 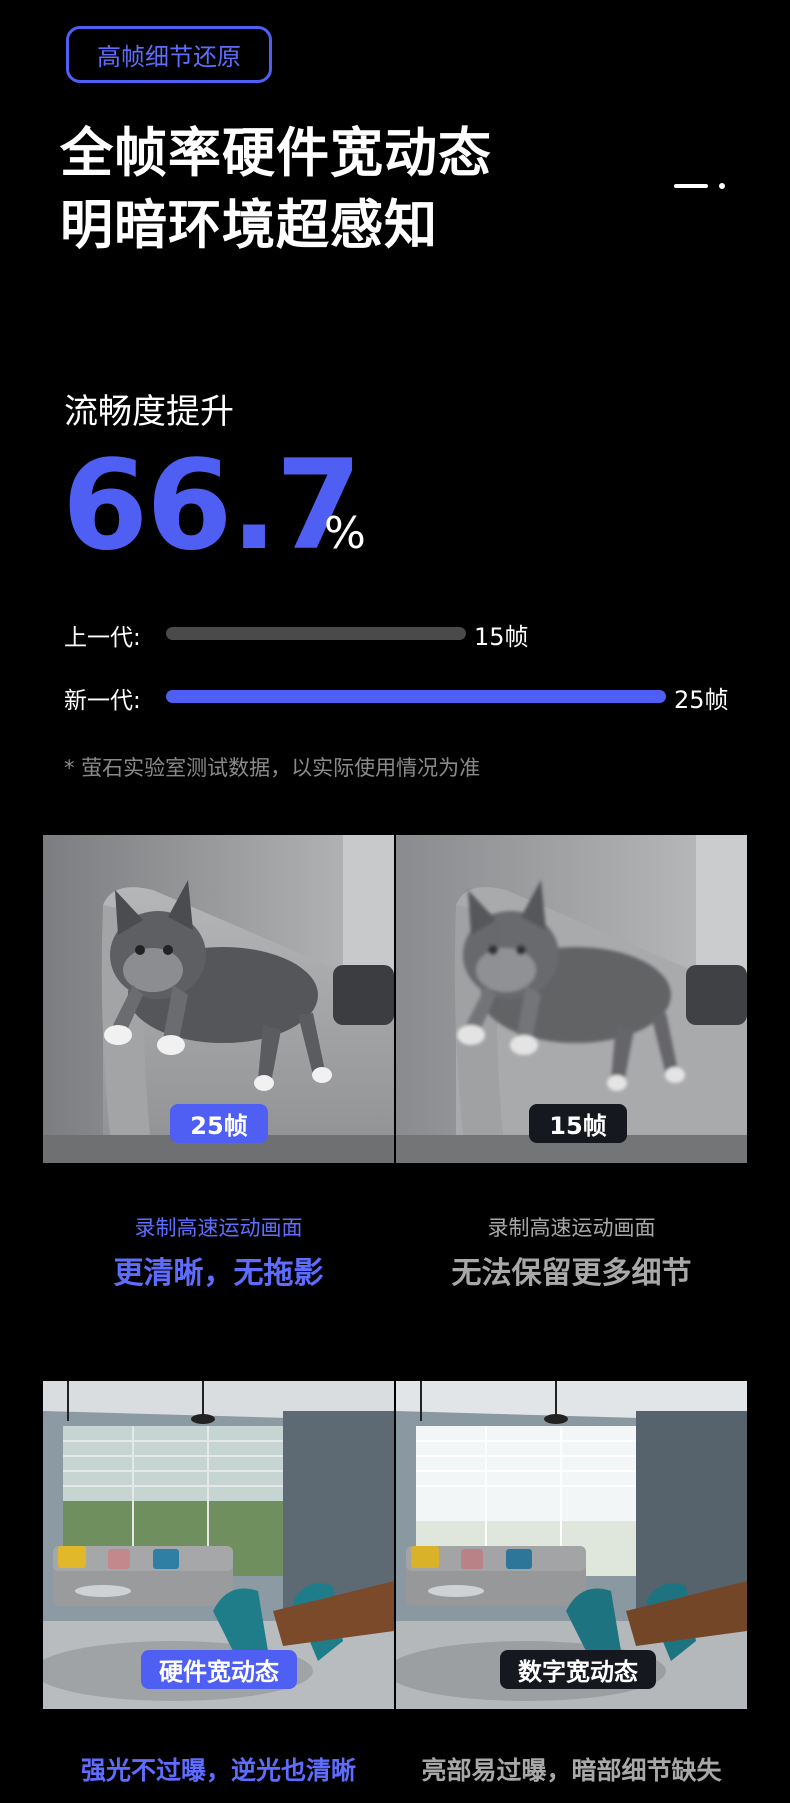 I want to click on feature-tag-label: 高帧细节还原, so click(x=169, y=57).